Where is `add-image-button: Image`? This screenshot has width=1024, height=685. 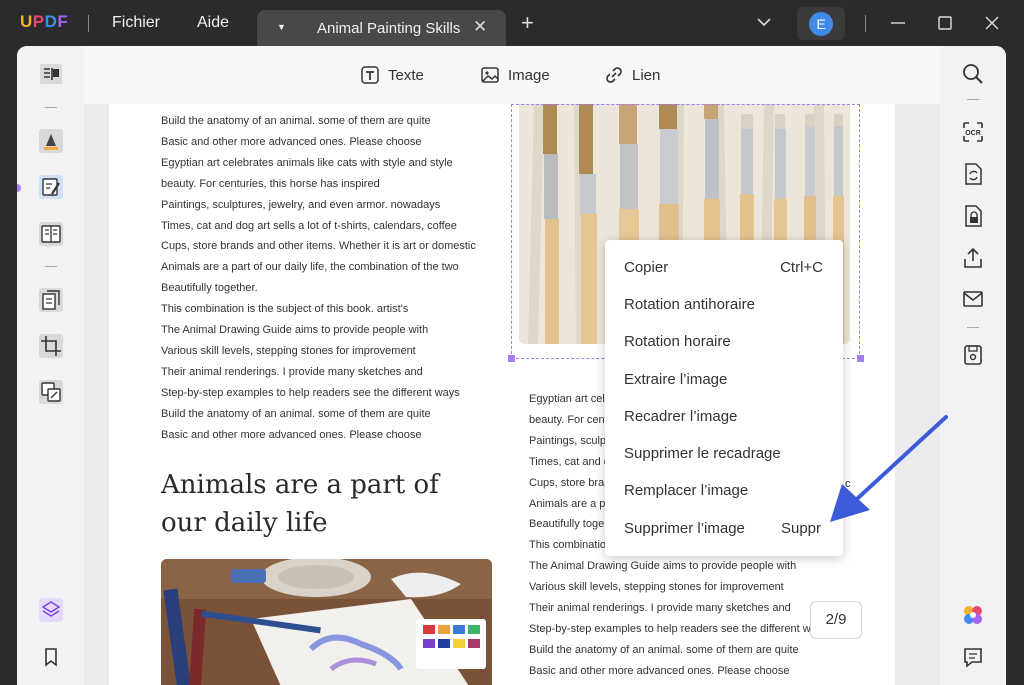 add-image-button: Image is located at coordinates (515, 75).